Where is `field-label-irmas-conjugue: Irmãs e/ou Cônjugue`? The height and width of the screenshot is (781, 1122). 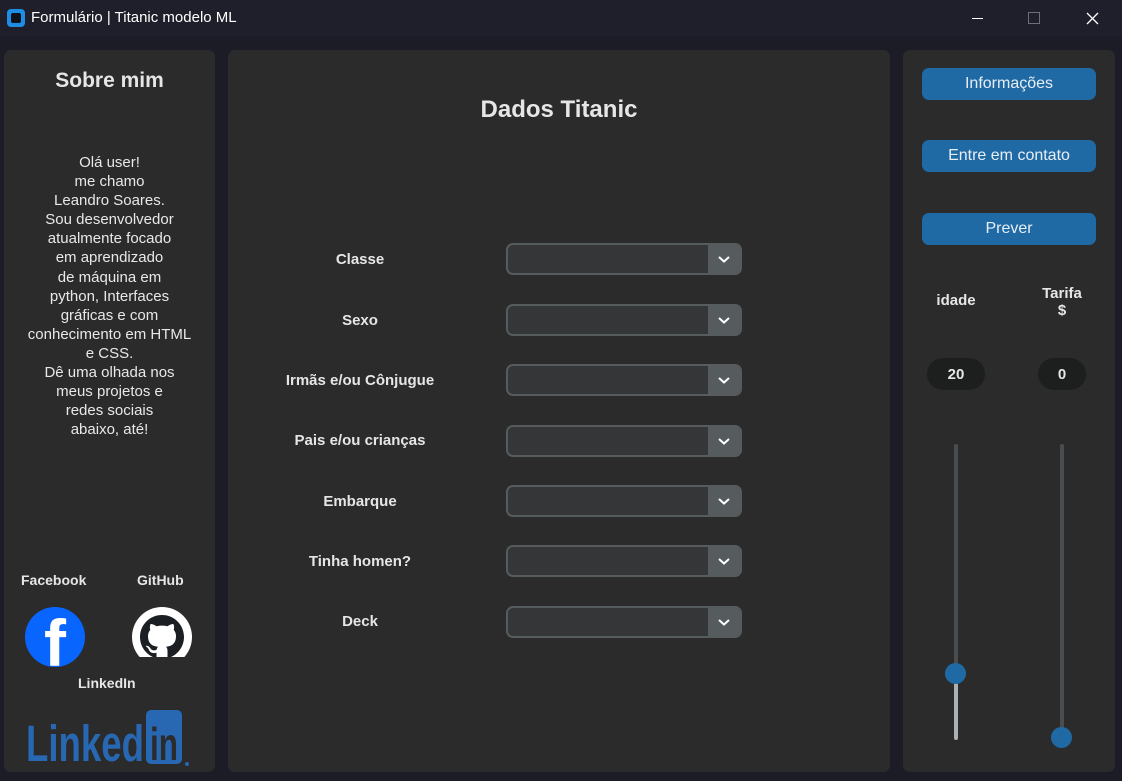 field-label-irmas-conjugue: Irmãs e/ou Cônjugue is located at coordinates (360, 380).